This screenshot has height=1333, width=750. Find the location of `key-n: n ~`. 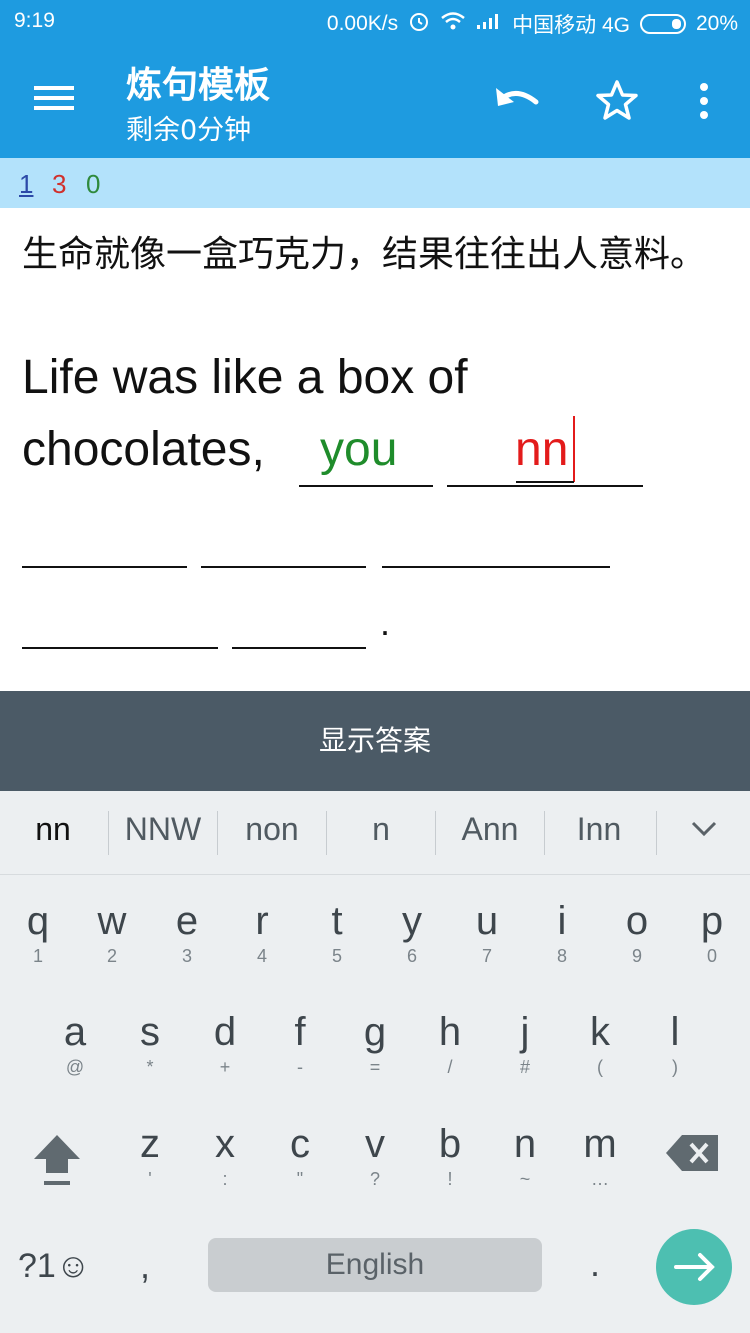

key-n: n ~ is located at coordinates (525, 1170).